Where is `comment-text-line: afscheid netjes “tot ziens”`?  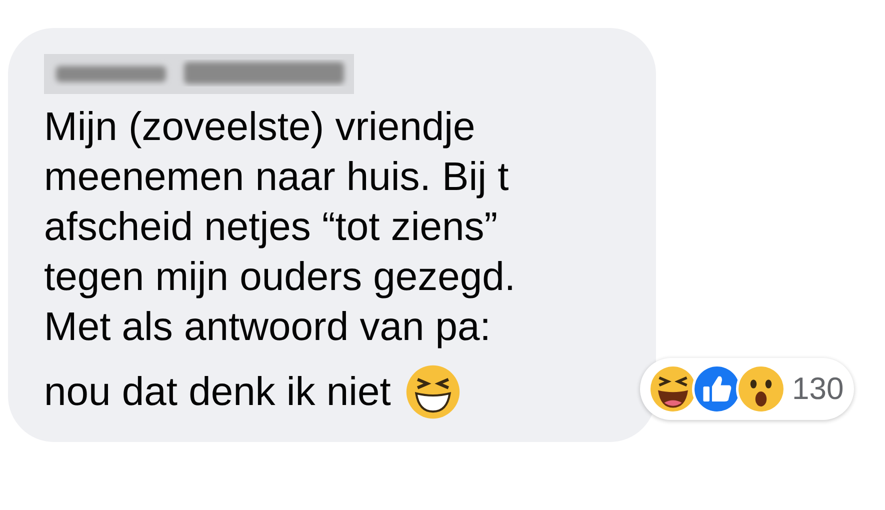
comment-text-line: afscheid netjes “tot ziens” is located at coordinates (271, 227).